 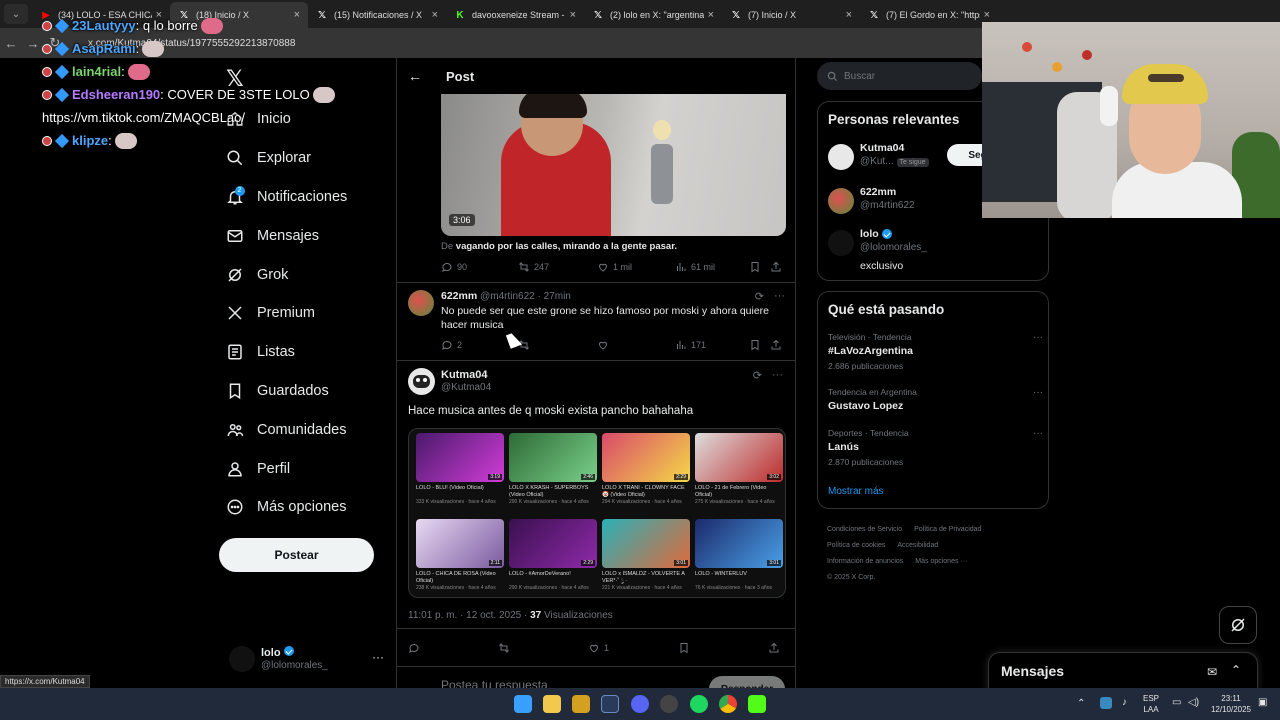 I want to click on file-explorer-icon, so click(x=552, y=704).